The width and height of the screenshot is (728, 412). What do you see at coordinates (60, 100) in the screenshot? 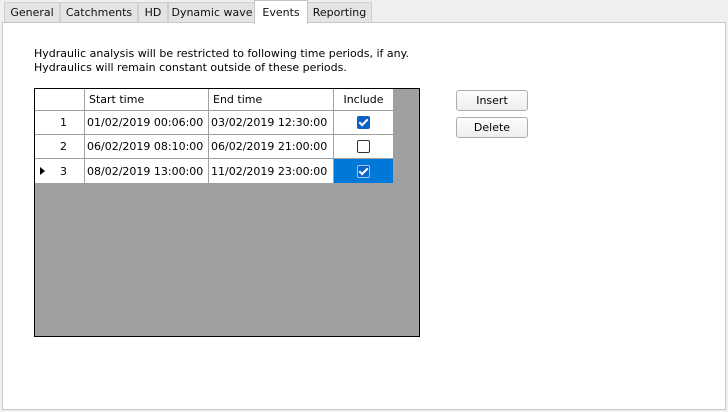
I see `row-header-corner` at bounding box center [60, 100].